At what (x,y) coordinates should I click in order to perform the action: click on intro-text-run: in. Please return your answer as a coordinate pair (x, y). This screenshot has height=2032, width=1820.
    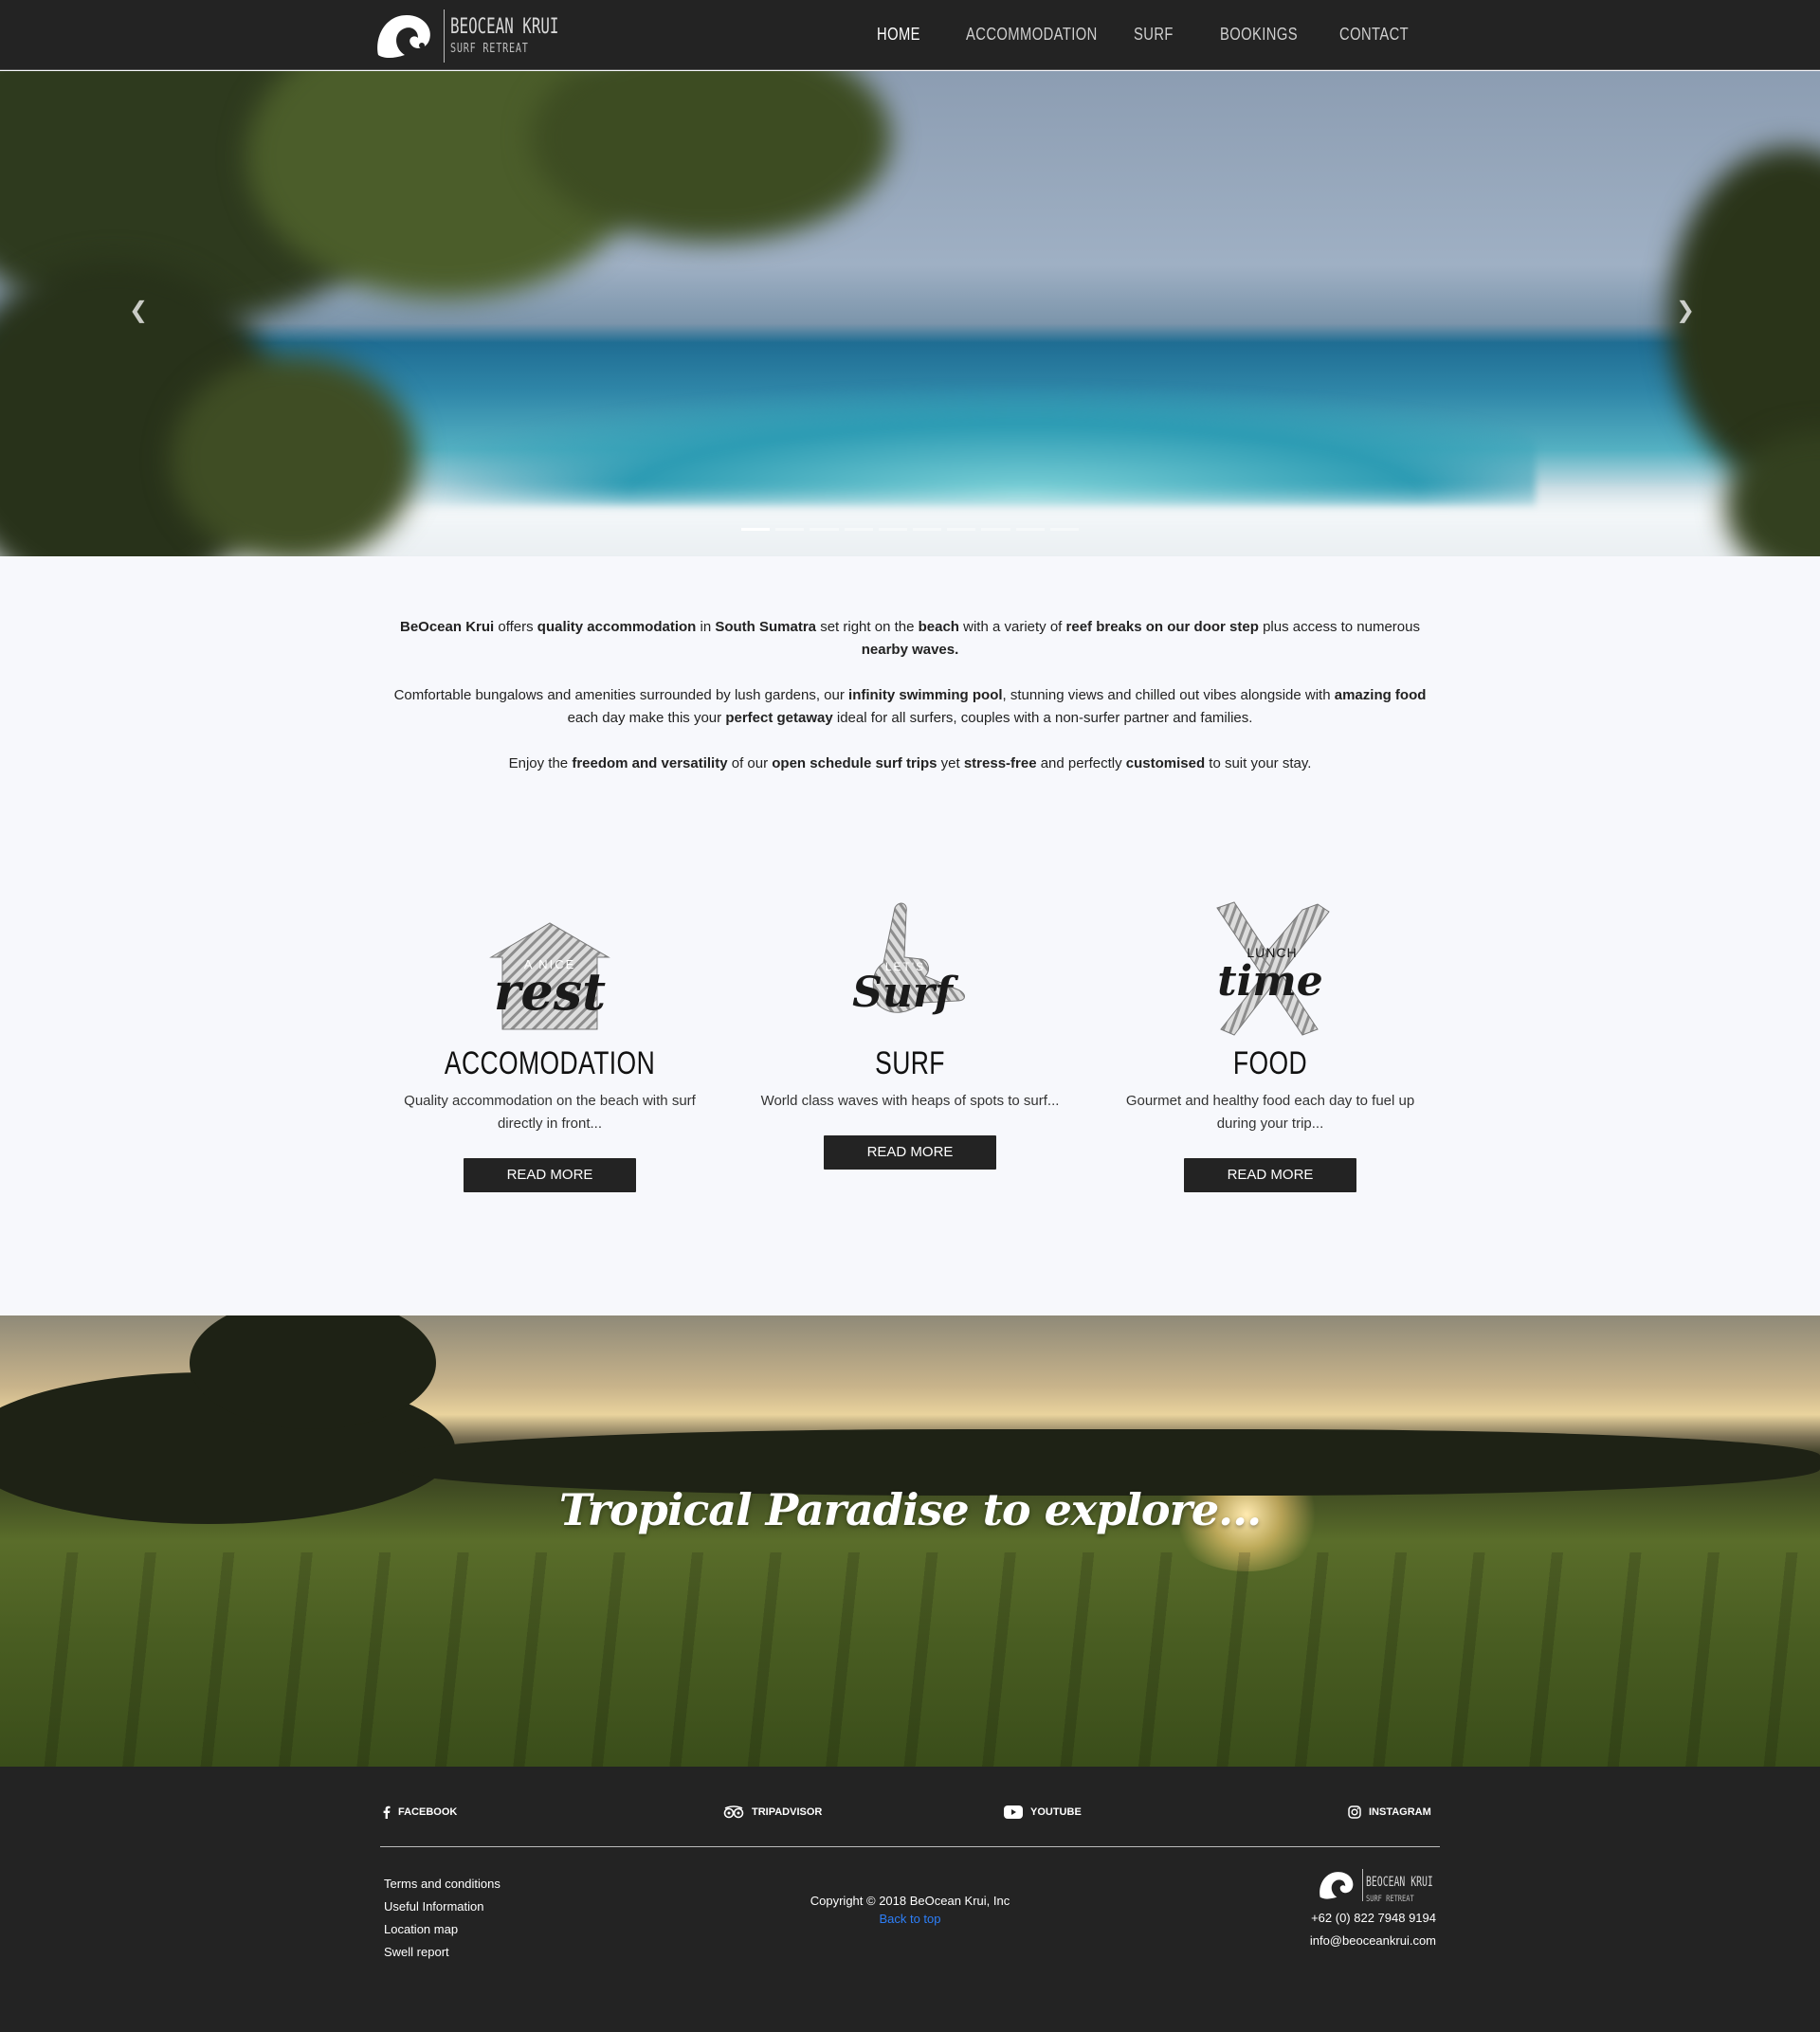
    Looking at the image, I should click on (706, 627).